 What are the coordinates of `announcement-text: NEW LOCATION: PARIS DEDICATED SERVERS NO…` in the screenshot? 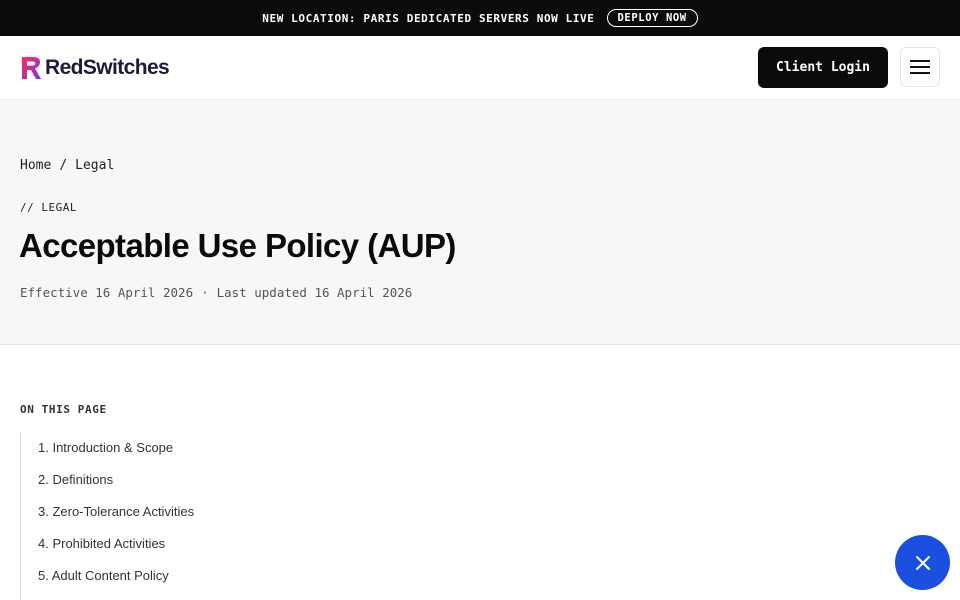 It's located at (428, 18).